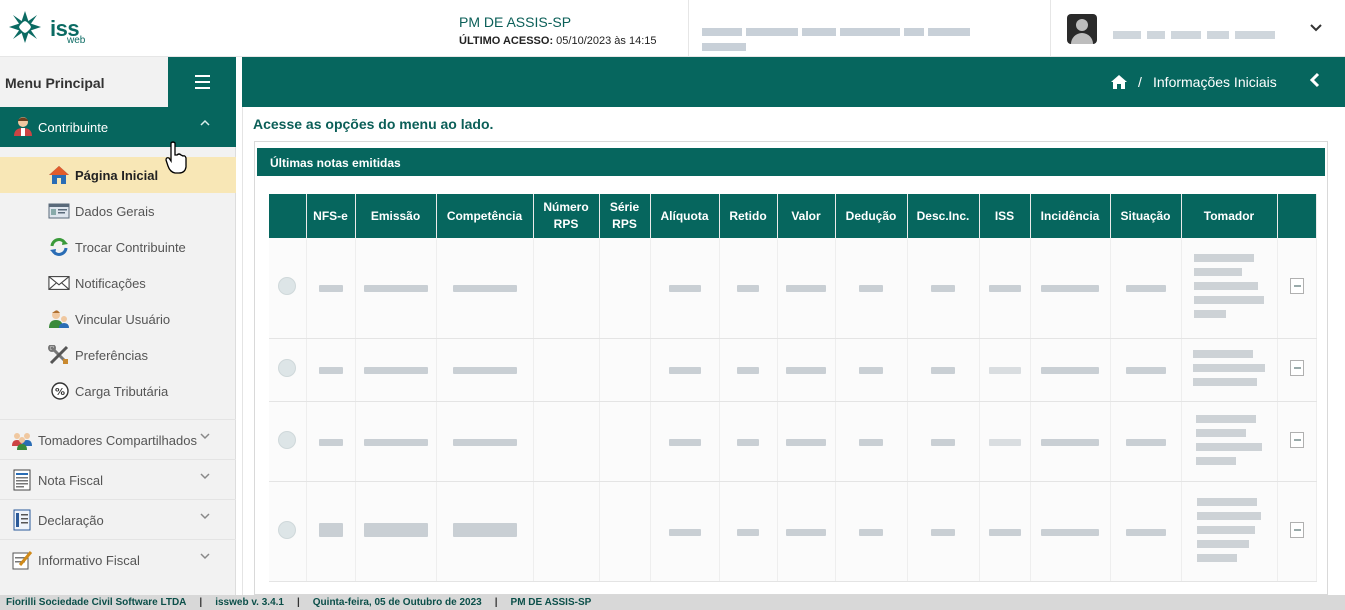  Describe the element at coordinates (1050, 28) in the screenshot. I see `header-divider` at that location.